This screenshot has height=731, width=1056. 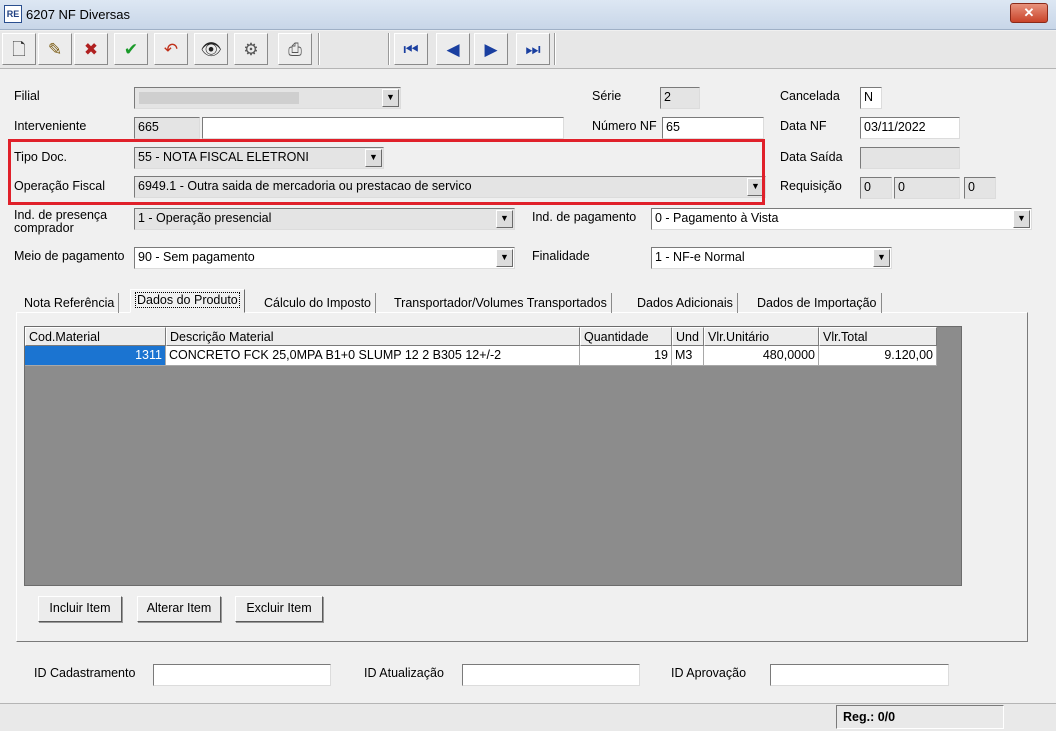 I want to click on undo-icon: ↶, so click(x=171, y=49).